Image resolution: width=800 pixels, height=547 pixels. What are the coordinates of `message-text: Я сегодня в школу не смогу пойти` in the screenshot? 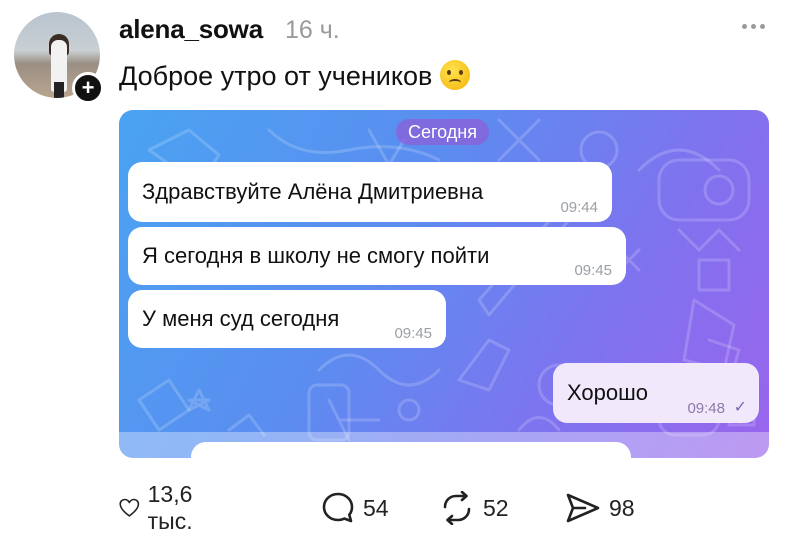 It's located at (316, 255).